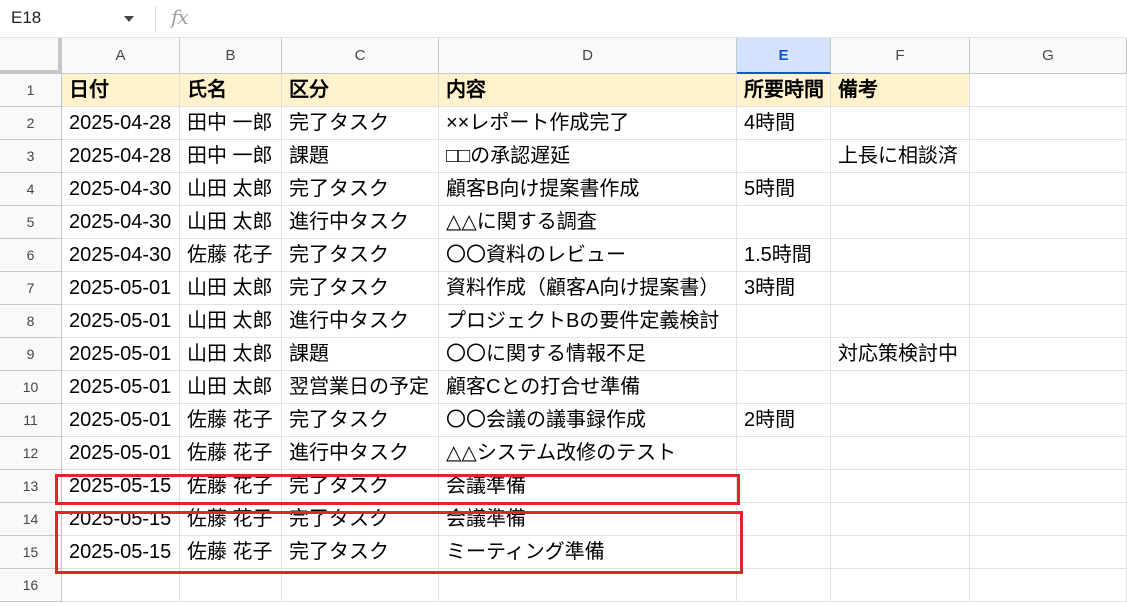 The height and width of the screenshot is (606, 1127). Describe the element at coordinates (360, 486) in the screenshot. I see `cell-c13: 完了タスク` at that location.